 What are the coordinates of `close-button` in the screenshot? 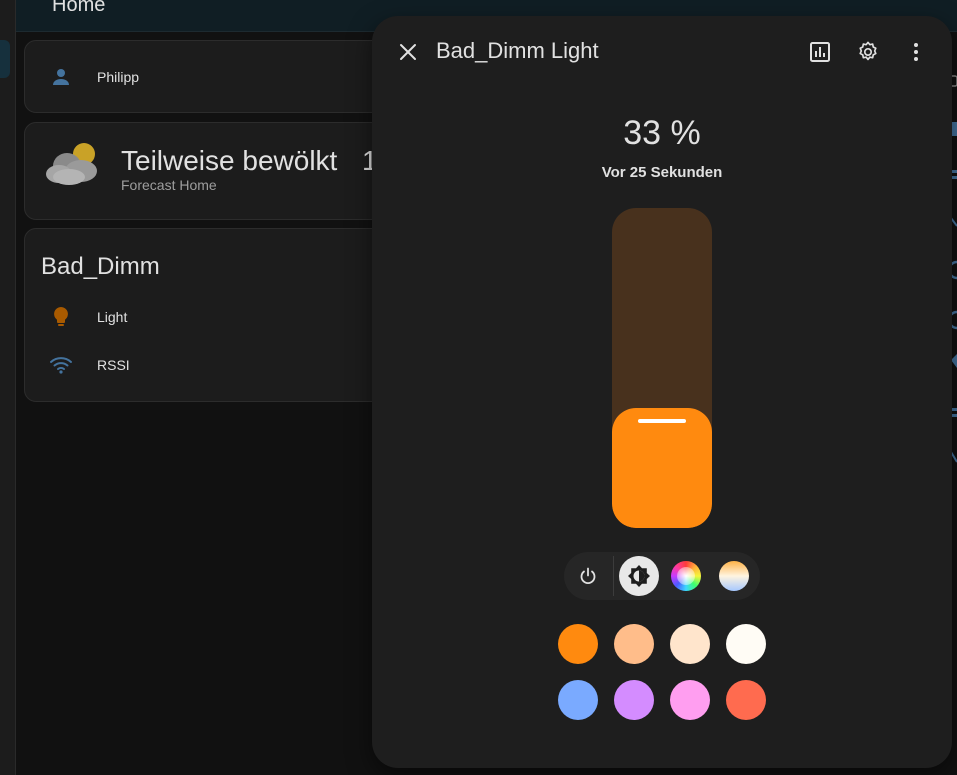 It's located at (408, 52).